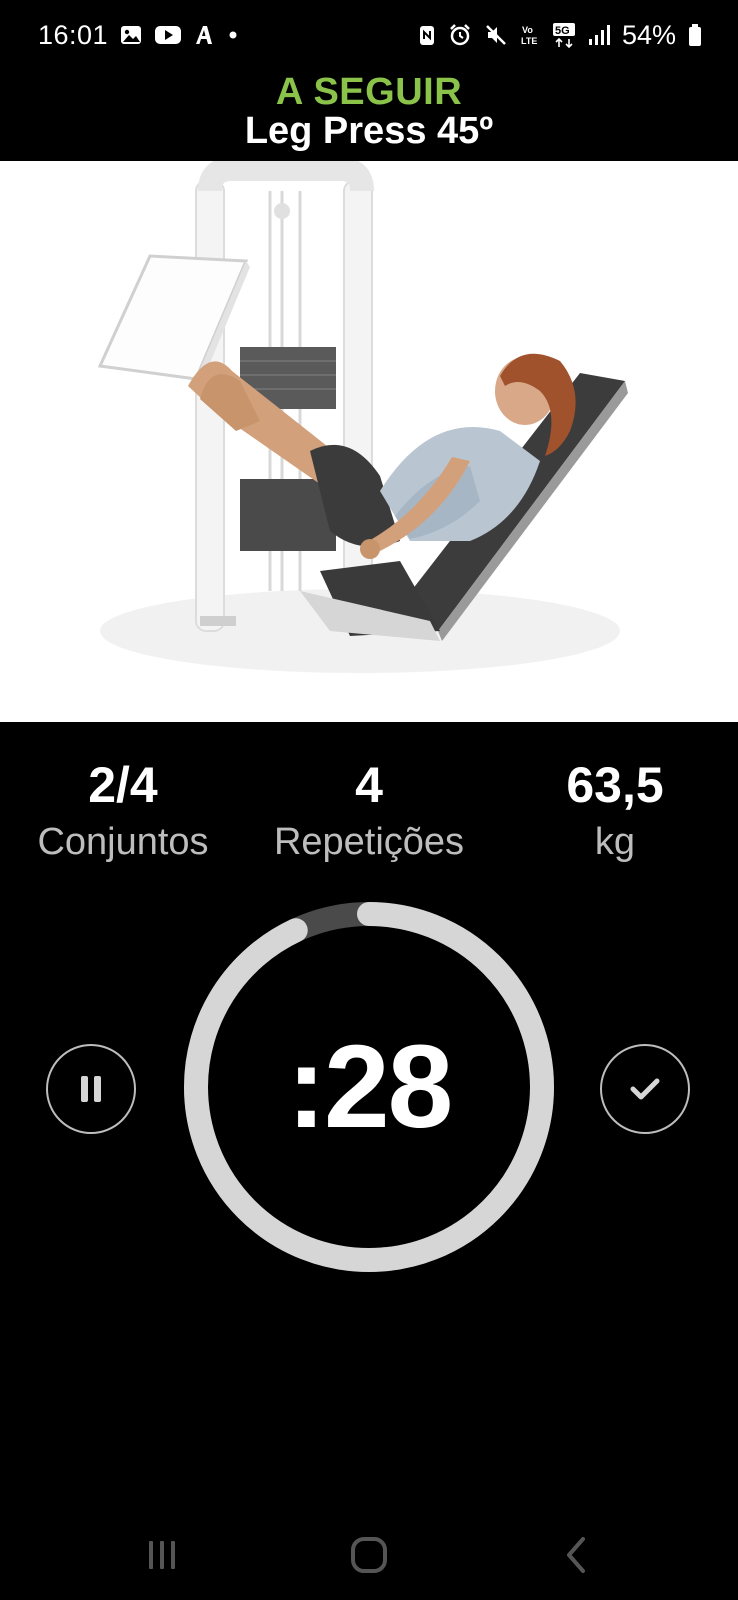 This screenshot has height=1600, width=738. I want to click on svg-text: 5G, so click(562, 31).